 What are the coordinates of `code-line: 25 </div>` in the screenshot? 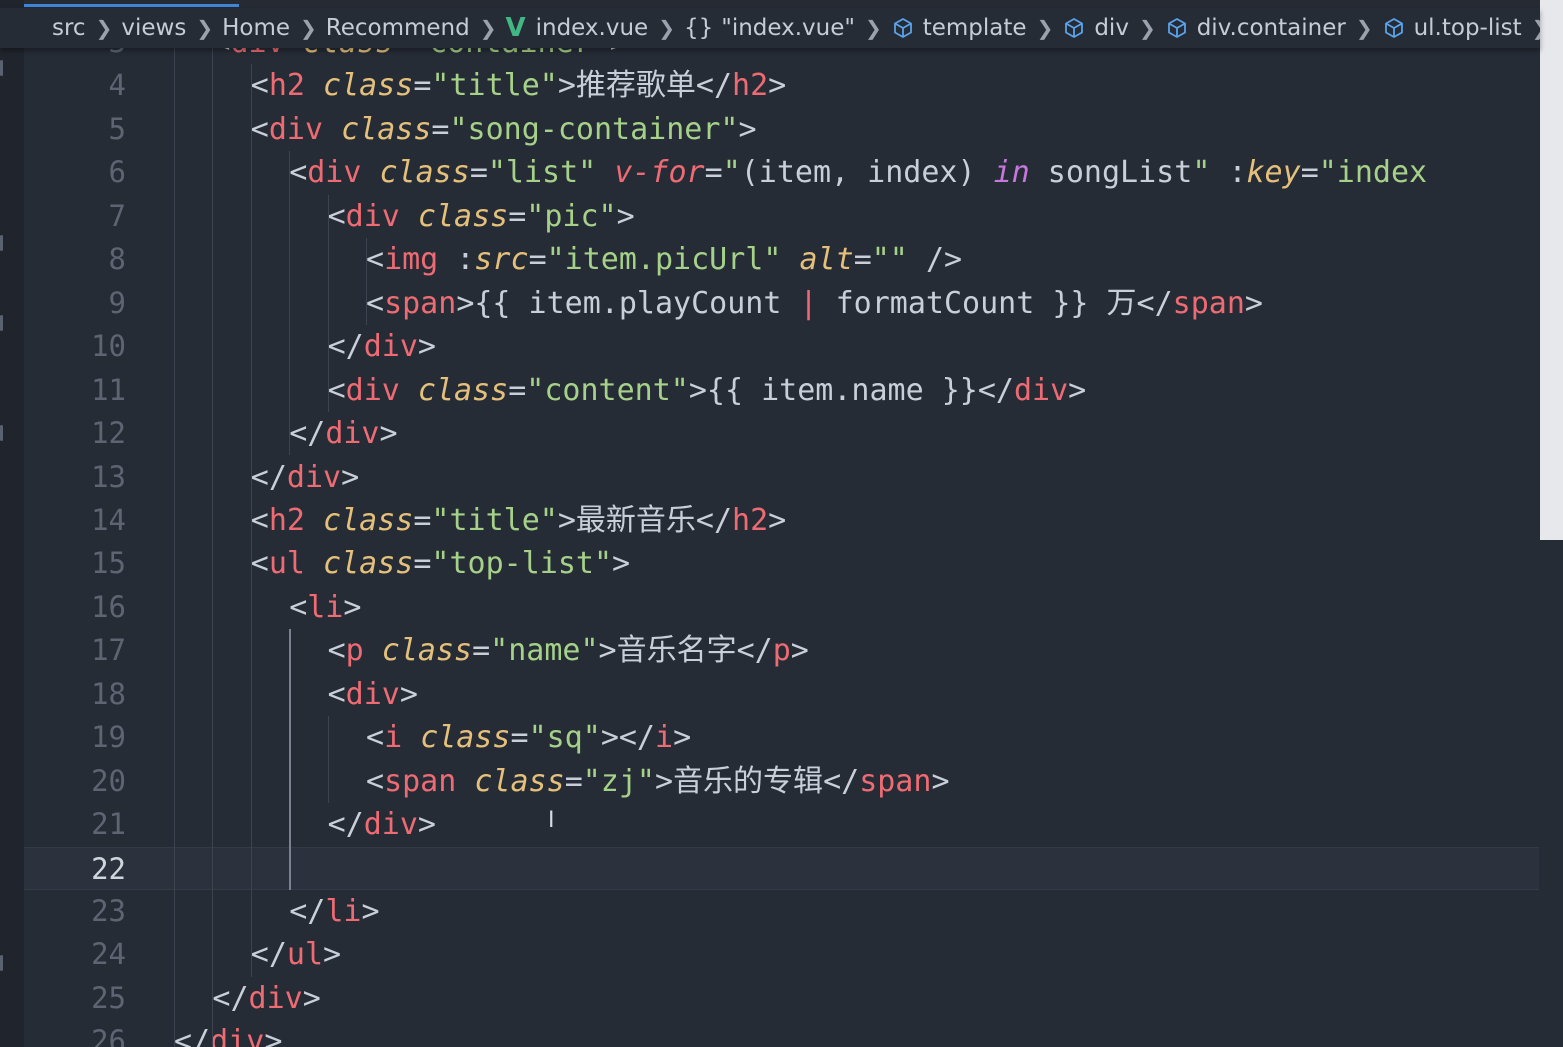 It's located at (781, 998).